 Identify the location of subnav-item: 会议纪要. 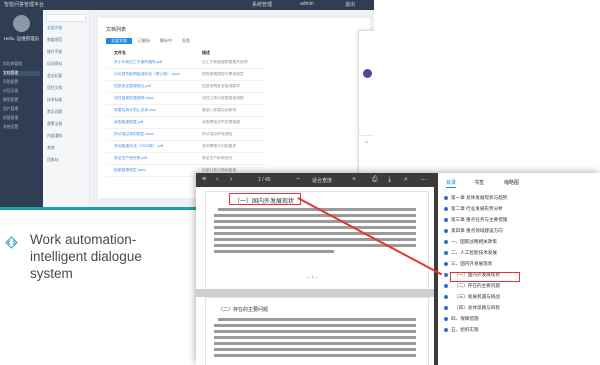
(66, 76).